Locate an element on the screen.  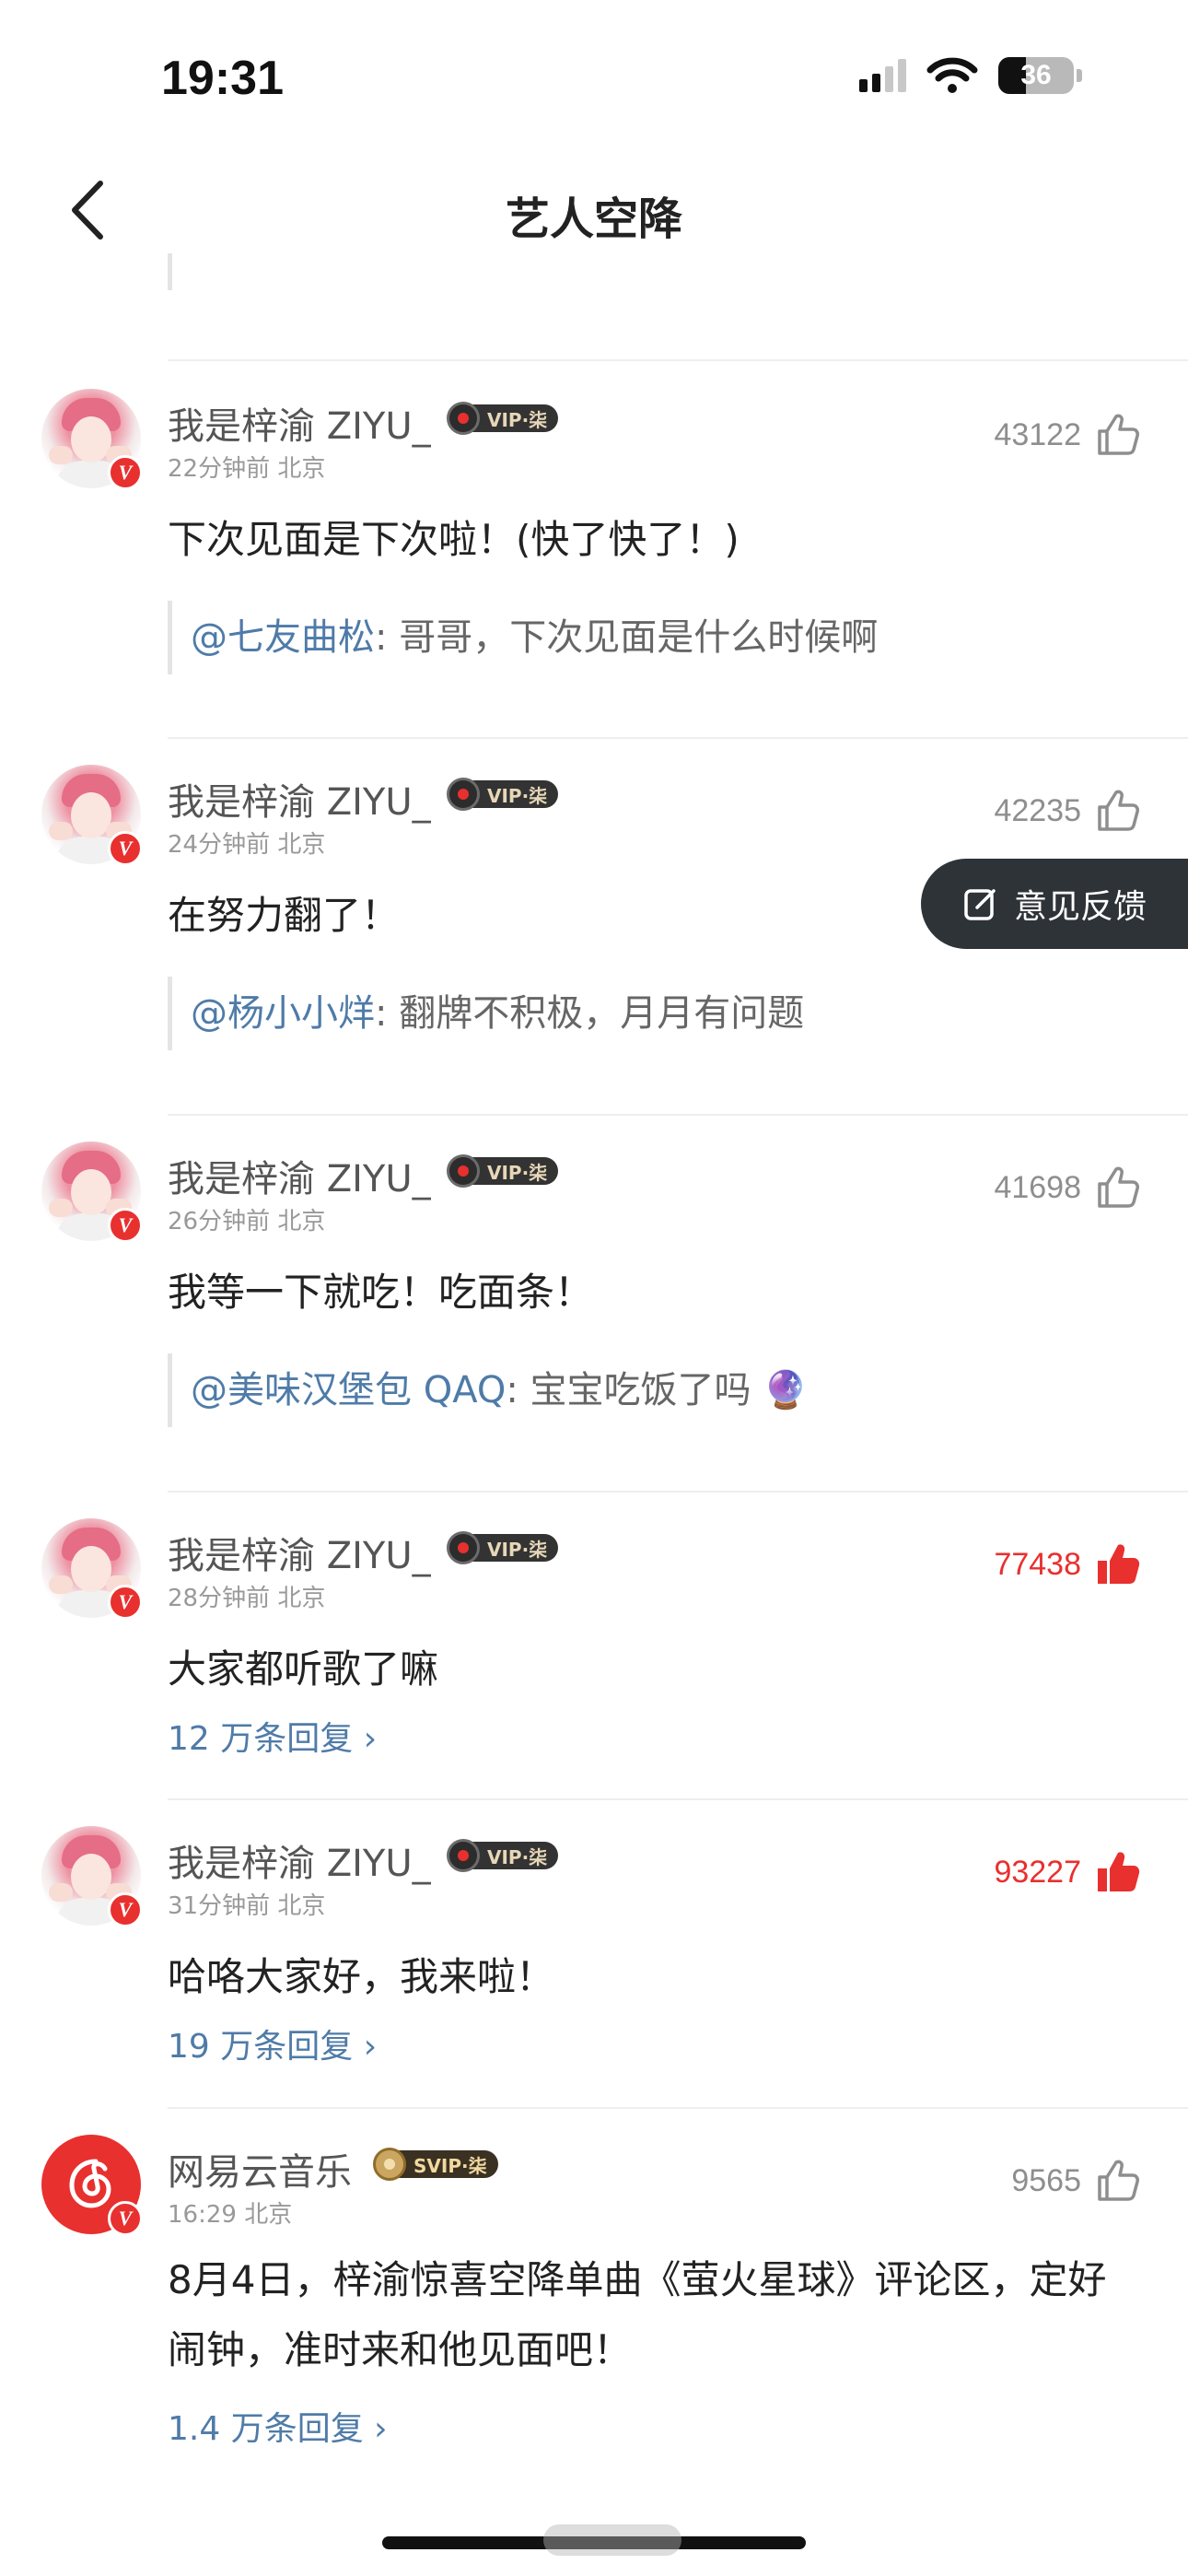
like-button: 43122 is located at coordinates (1068, 435).